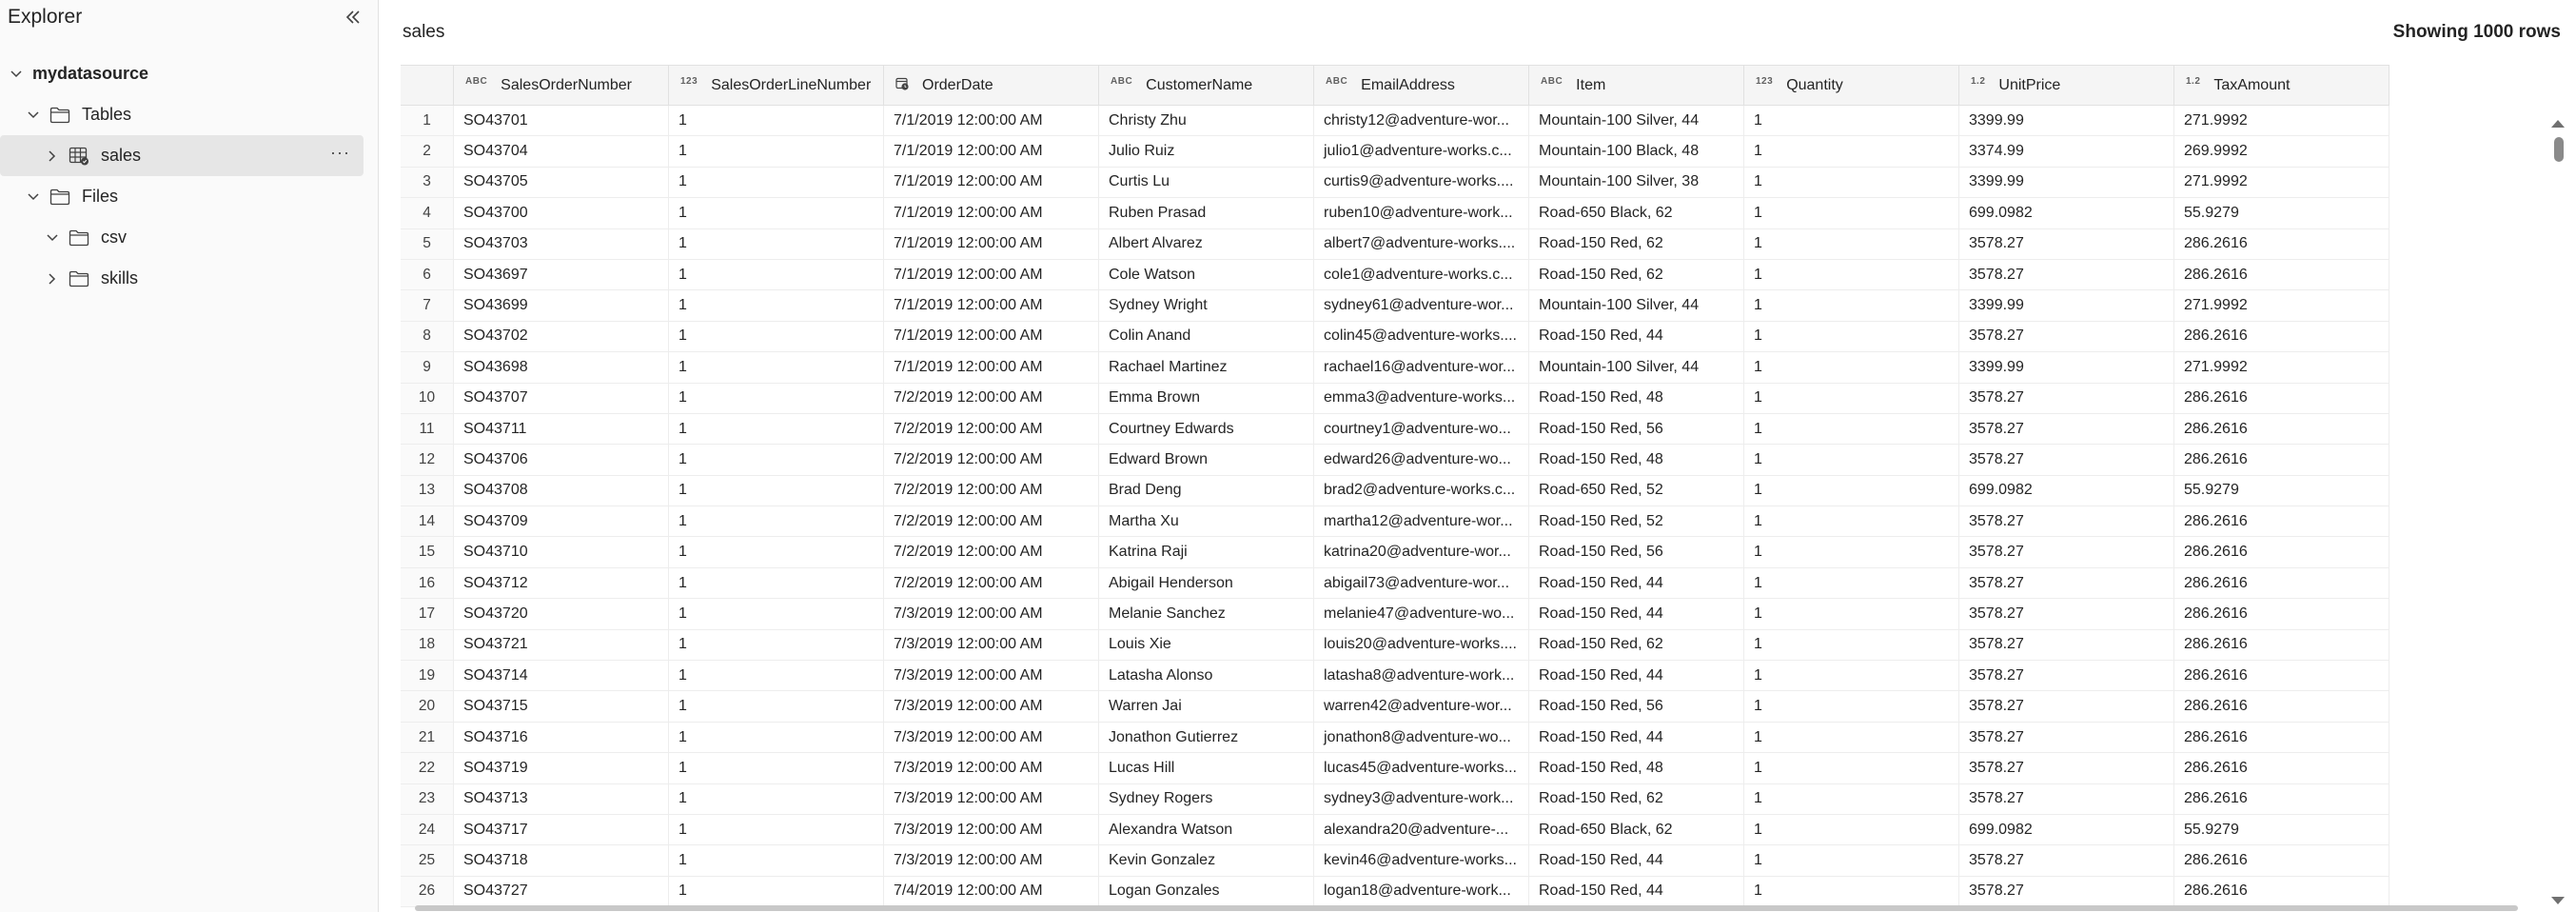  What do you see at coordinates (561, 583) in the screenshot?
I see `table-cell-salesordernumber: SO43712` at bounding box center [561, 583].